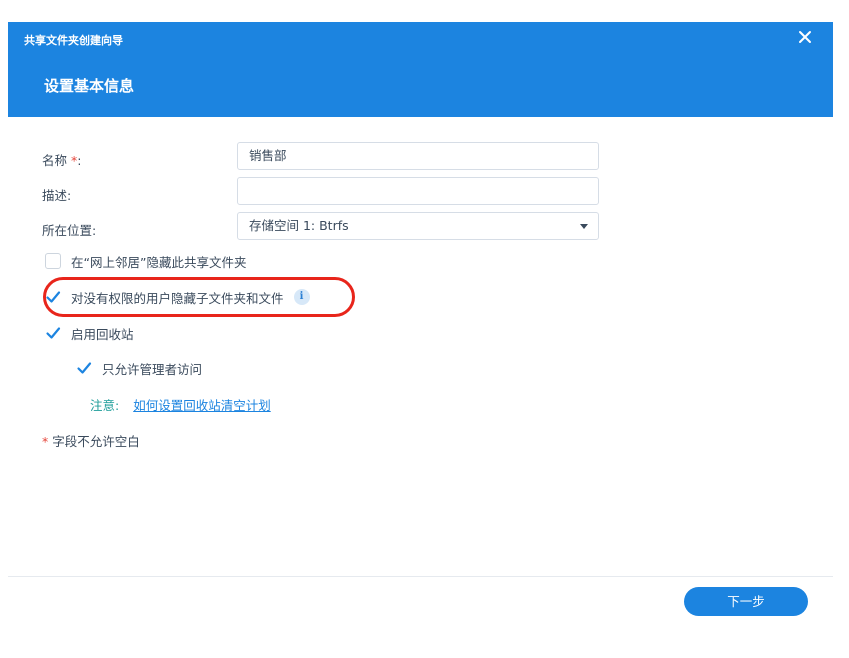 Image resolution: width=849 pixels, height=658 pixels. I want to click on location-select-value: 存储空间 1: Btrfs, so click(299, 225).